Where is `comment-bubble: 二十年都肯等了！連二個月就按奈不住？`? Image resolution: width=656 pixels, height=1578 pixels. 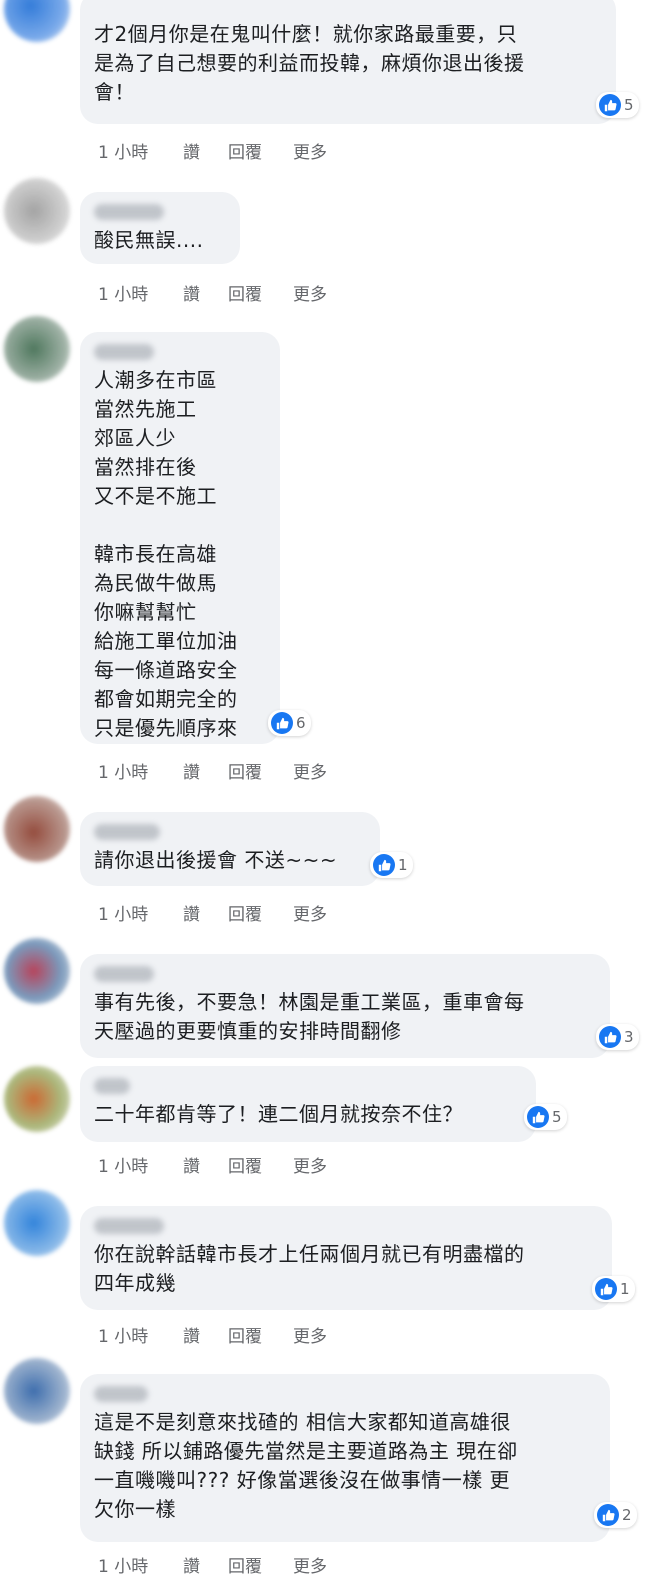 comment-bubble: 二十年都肯等了！連二個月就按奈不住？ is located at coordinates (308, 1104).